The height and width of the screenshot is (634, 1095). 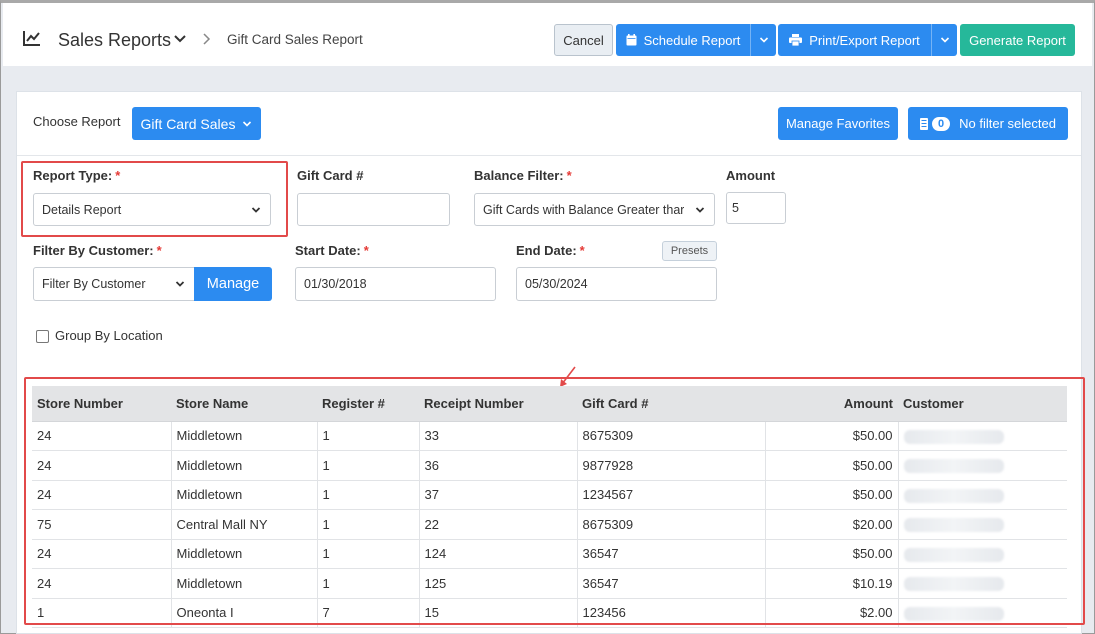 I want to click on page-title: Sales Reports, so click(x=114, y=40).